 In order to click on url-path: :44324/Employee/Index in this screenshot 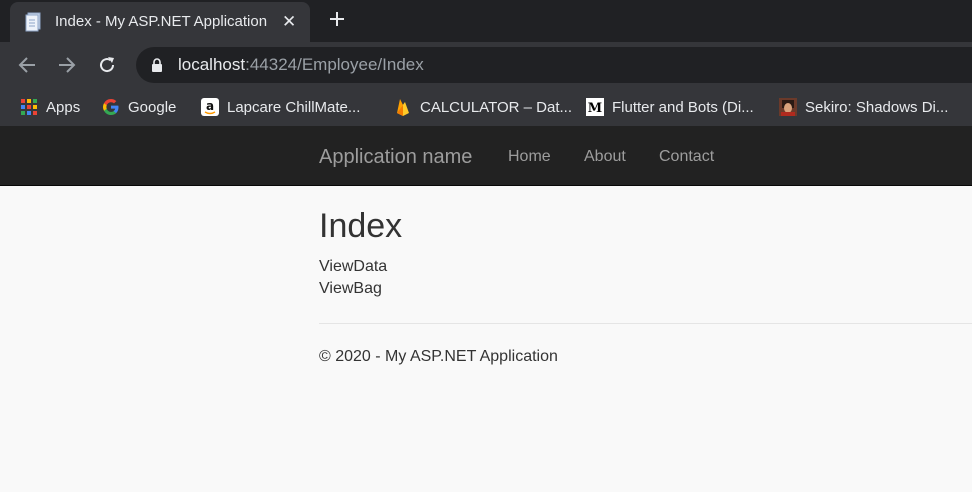, I will do `click(334, 64)`.